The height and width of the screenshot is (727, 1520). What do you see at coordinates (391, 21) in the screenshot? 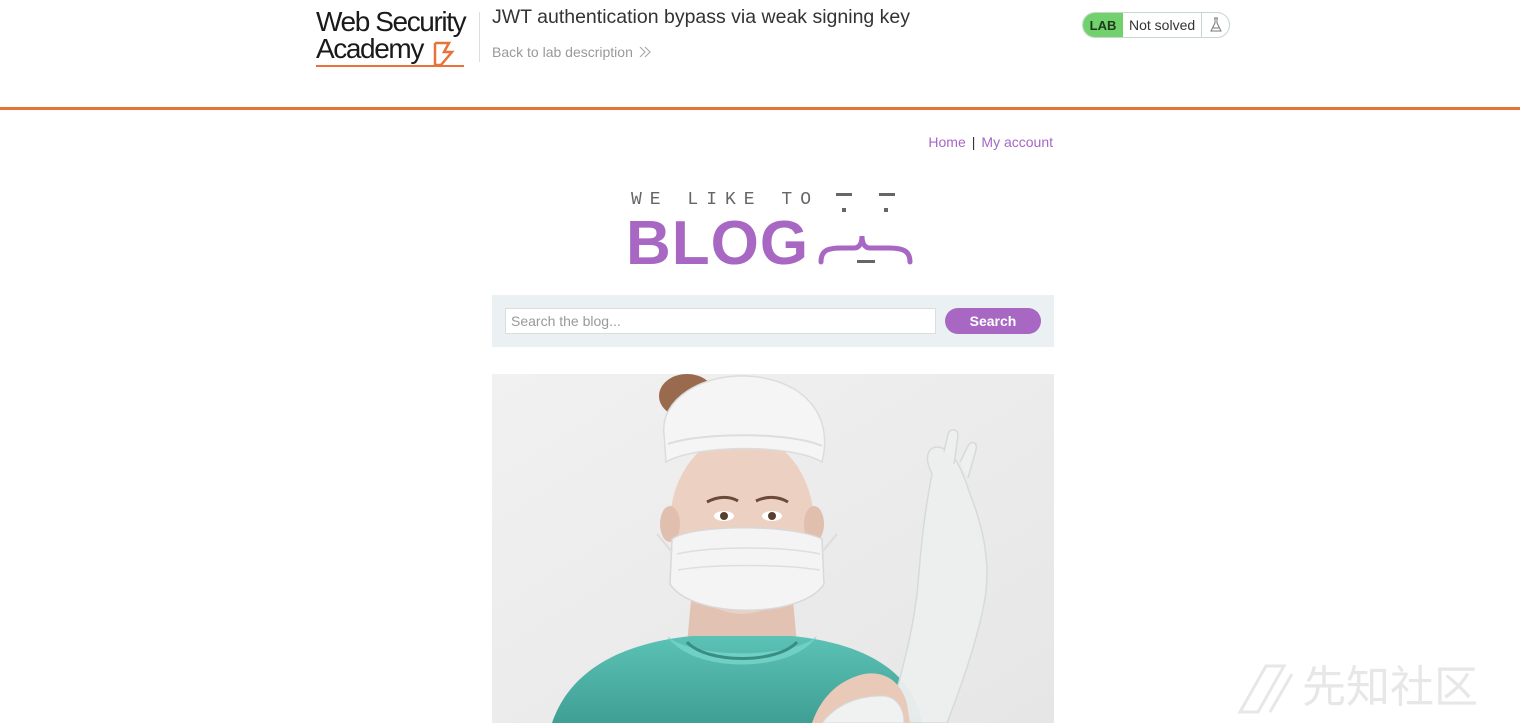
I see `logo-line1: Web Security` at bounding box center [391, 21].